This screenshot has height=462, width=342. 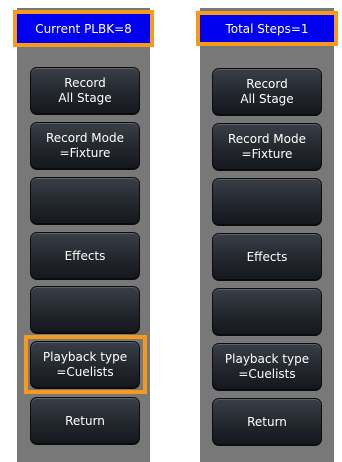 I want to click on total-steps-header: Total Steps=1, so click(x=267, y=28).